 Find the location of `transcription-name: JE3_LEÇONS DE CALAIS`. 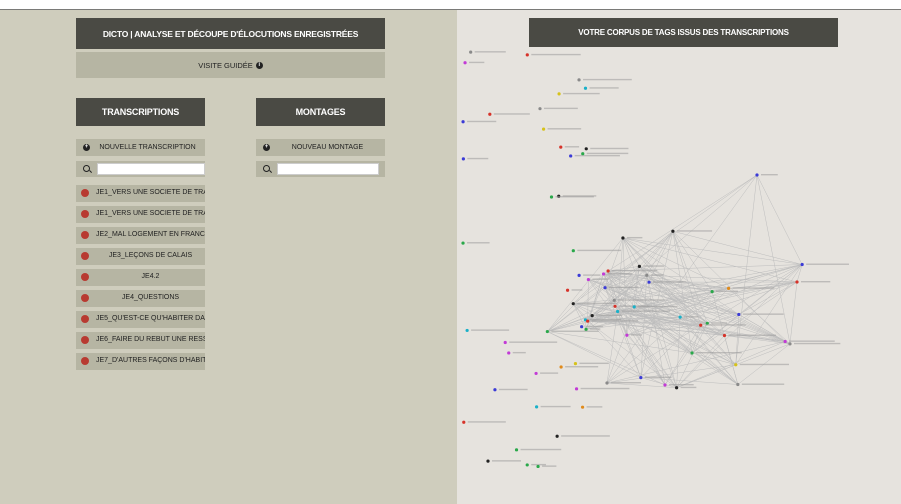

transcription-name: JE3_LEÇONS DE CALAIS is located at coordinates (150, 255).